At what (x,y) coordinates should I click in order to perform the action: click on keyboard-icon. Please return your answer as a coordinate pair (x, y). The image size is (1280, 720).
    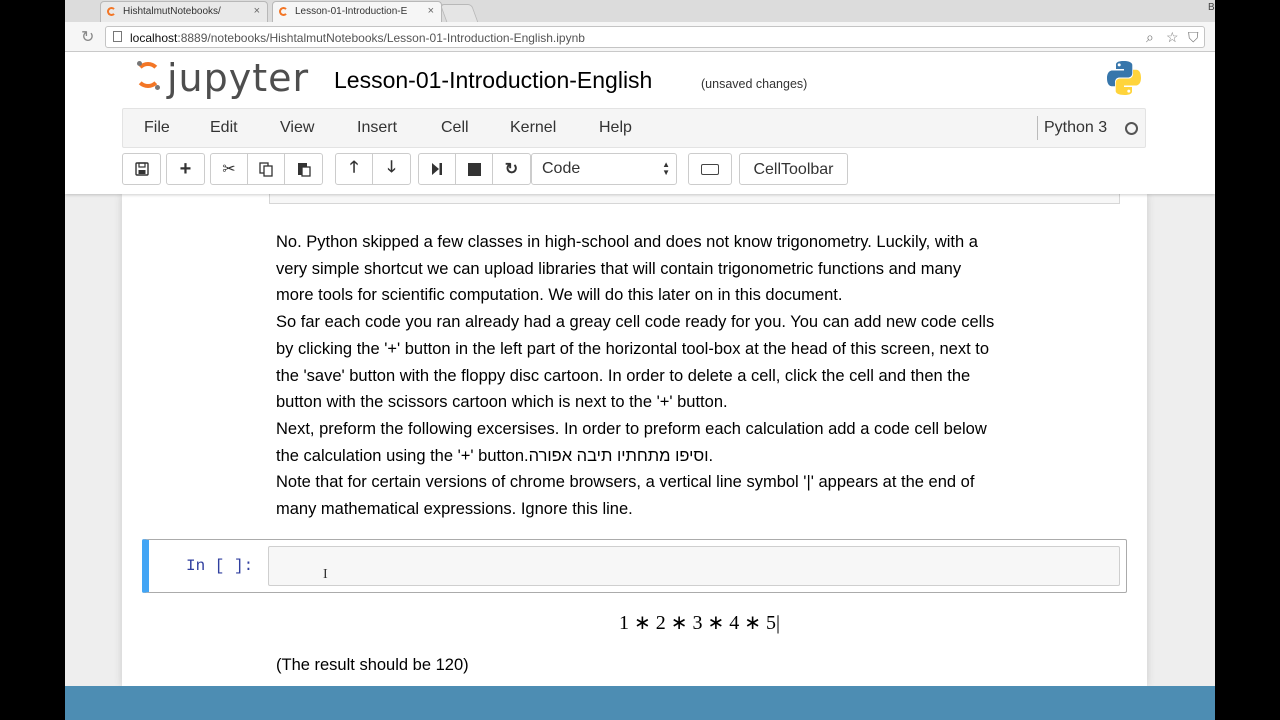
    Looking at the image, I should click on (710, 169).